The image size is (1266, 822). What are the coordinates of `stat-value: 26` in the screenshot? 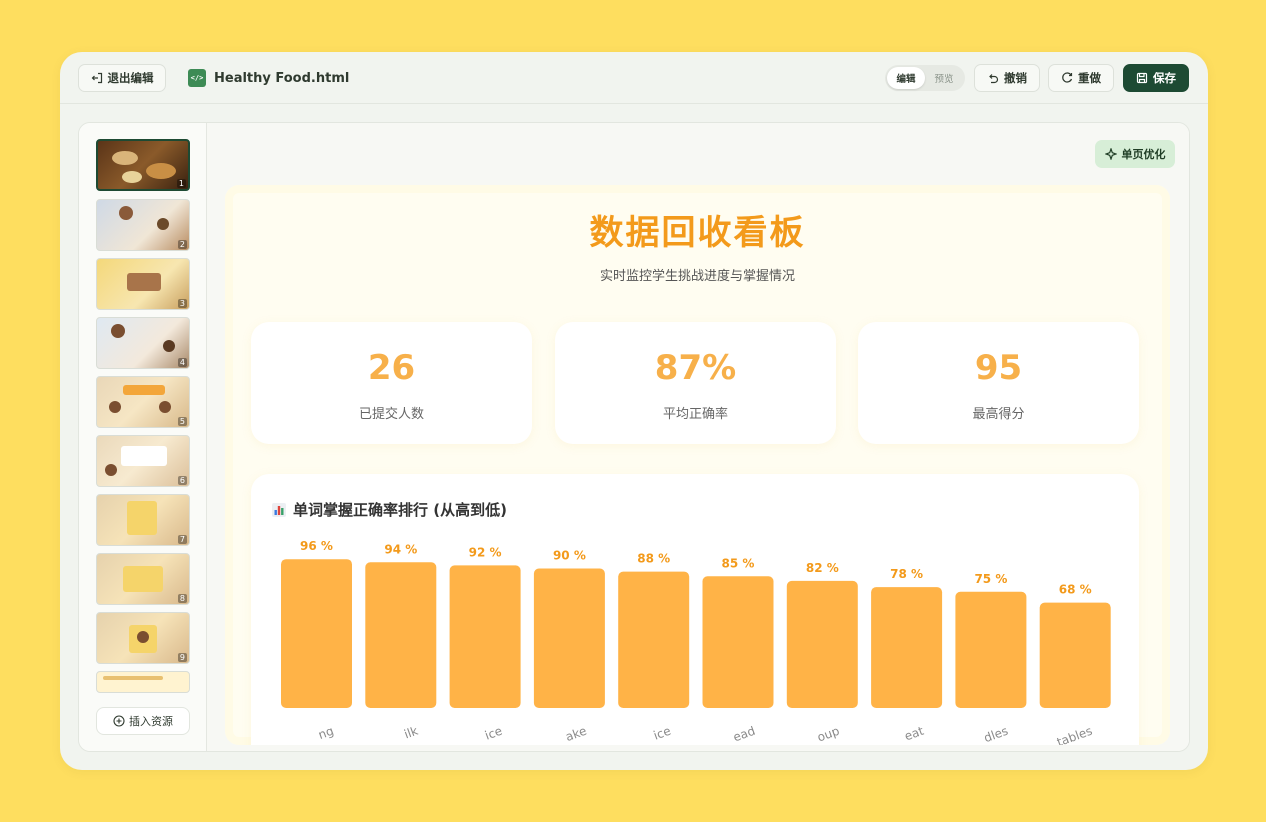 It's located at (391, 368).